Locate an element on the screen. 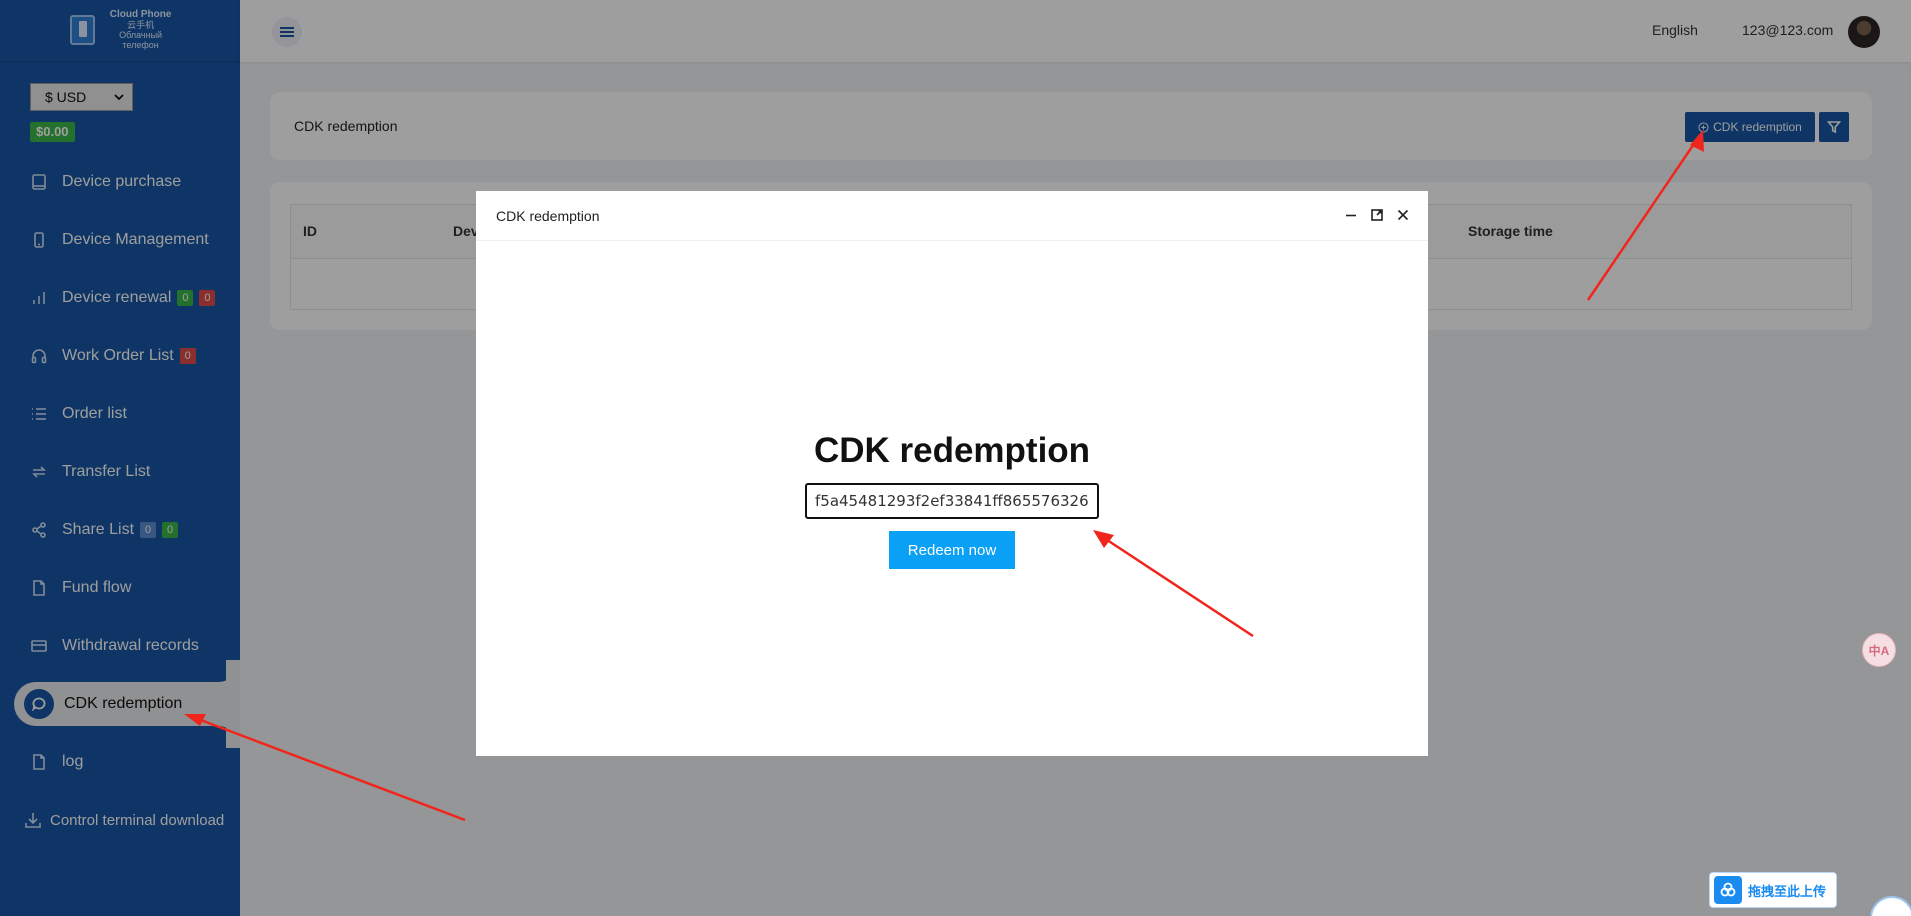 The width and height of the screenshot is (1911, 916). cloud-upload-icon is located at coordinates (1728, 890).